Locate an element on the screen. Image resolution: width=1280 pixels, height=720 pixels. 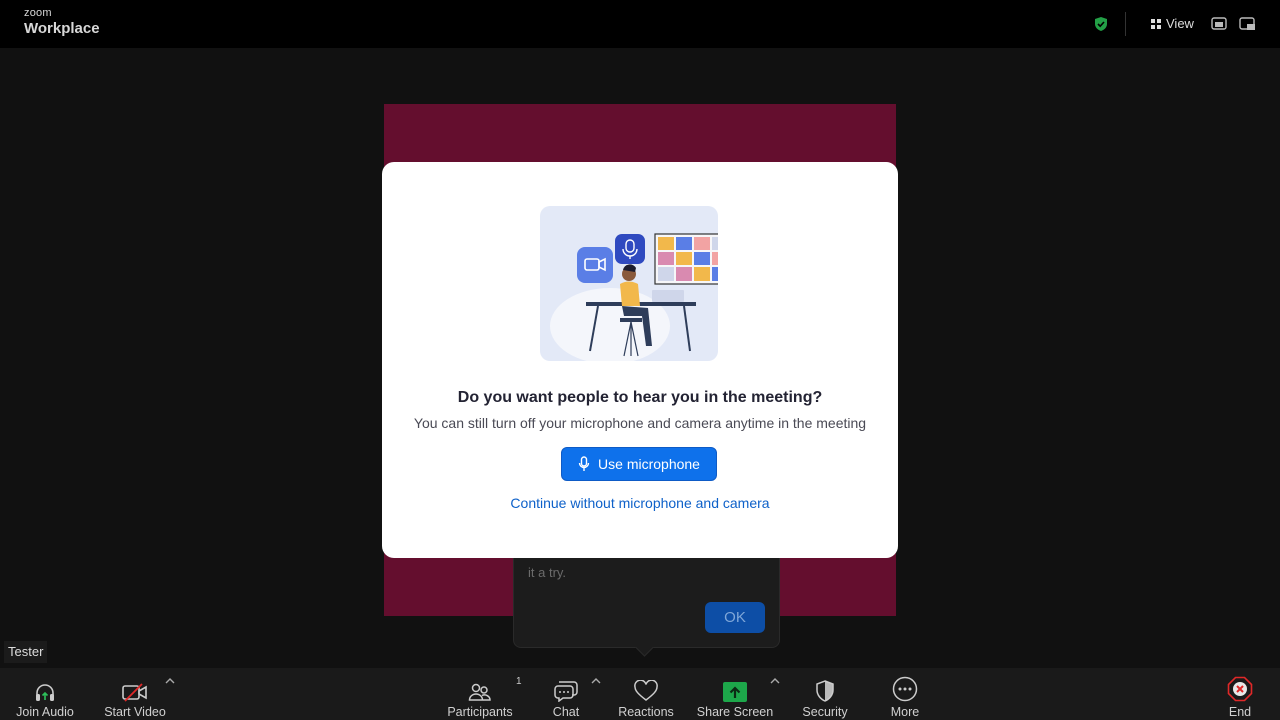
use-microphone-label: Use microphone is located at coordinates (649, 464).